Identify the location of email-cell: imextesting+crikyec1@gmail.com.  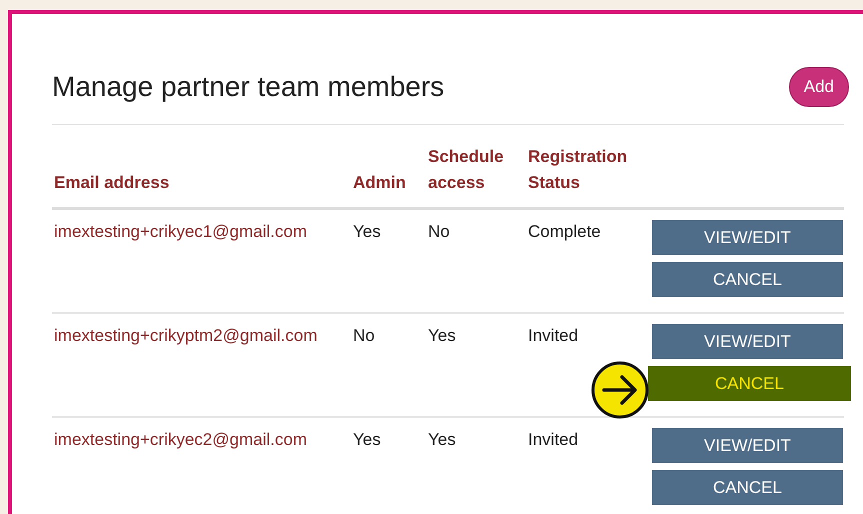
(201, 260).